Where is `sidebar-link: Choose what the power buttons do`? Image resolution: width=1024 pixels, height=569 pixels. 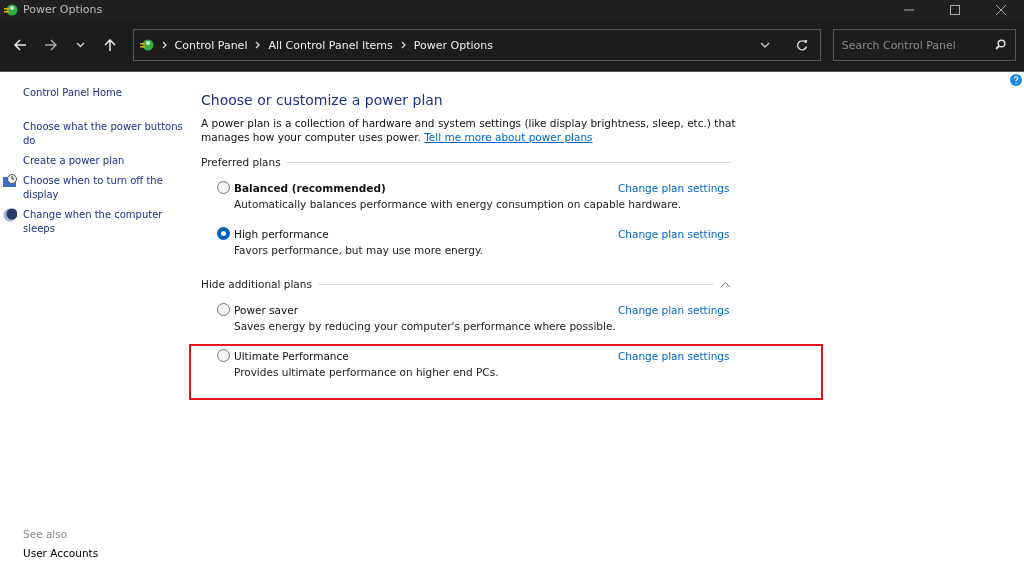 sidebar-link: Choose what the power buttons do is located at coordinates (103, 134).